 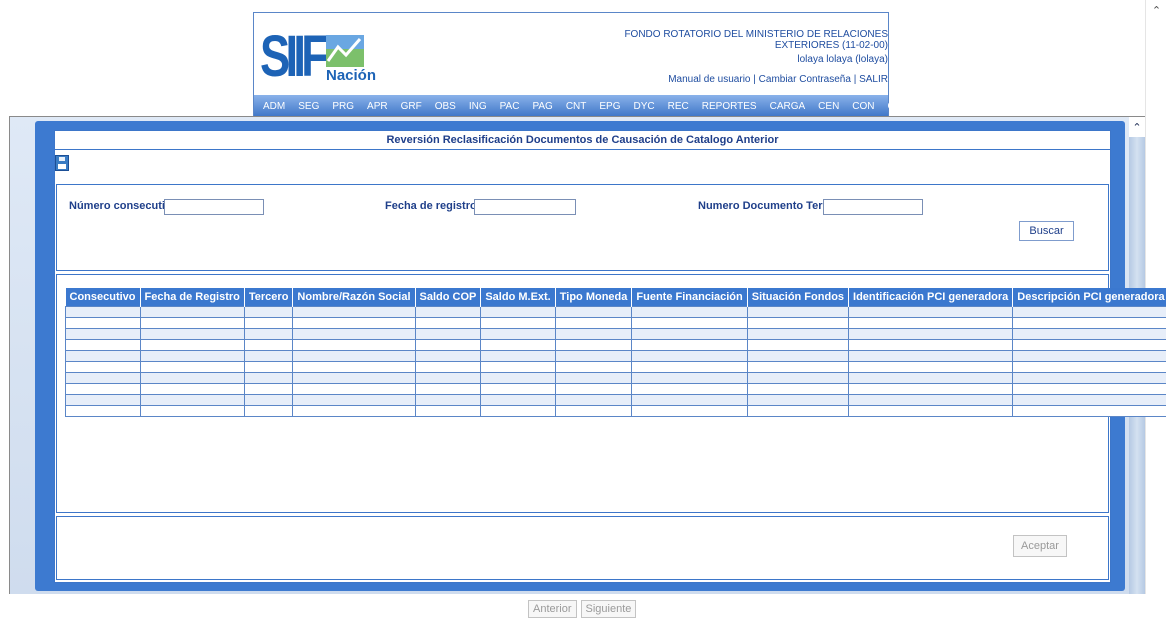 What do you see at coordinates (931, 297) in the screenshot?
I see `col-identificacion-pci: Identificación PCI generadora` at bounding box center [931, 297].